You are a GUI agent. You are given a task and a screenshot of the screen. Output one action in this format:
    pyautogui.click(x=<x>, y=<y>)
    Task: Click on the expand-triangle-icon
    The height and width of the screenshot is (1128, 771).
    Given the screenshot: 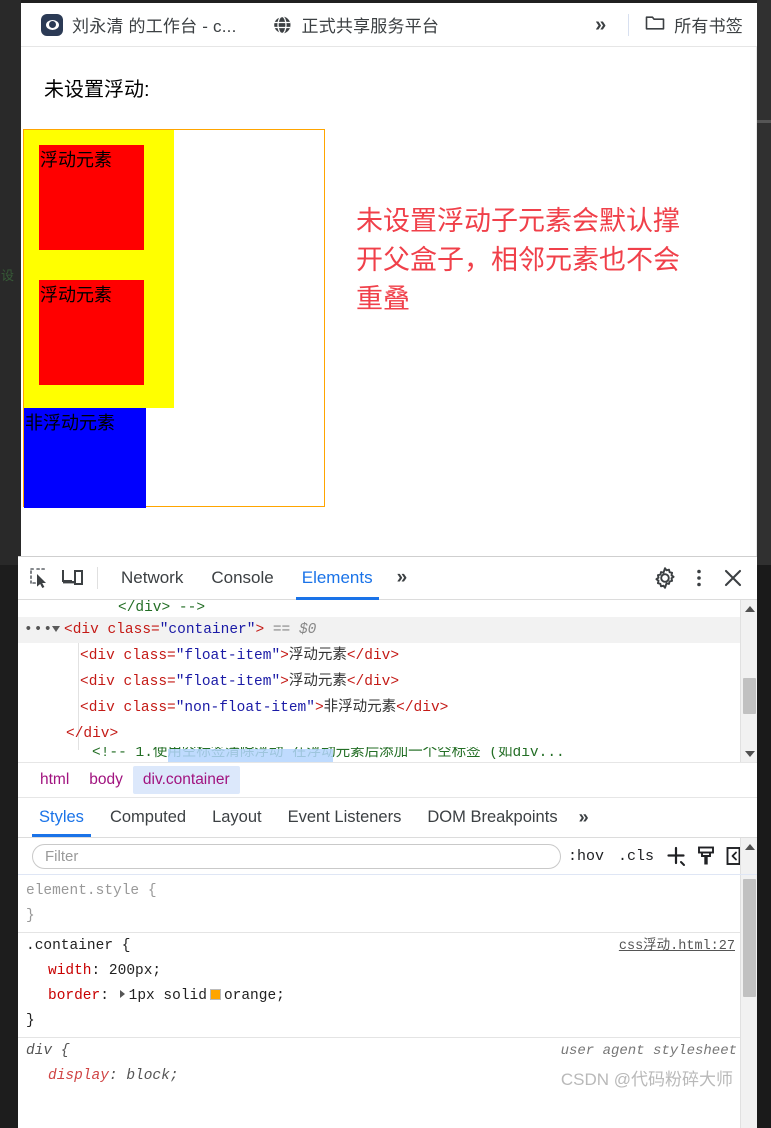 What is the action you would take?
    pyautogui.click(x=56, y=629)
    